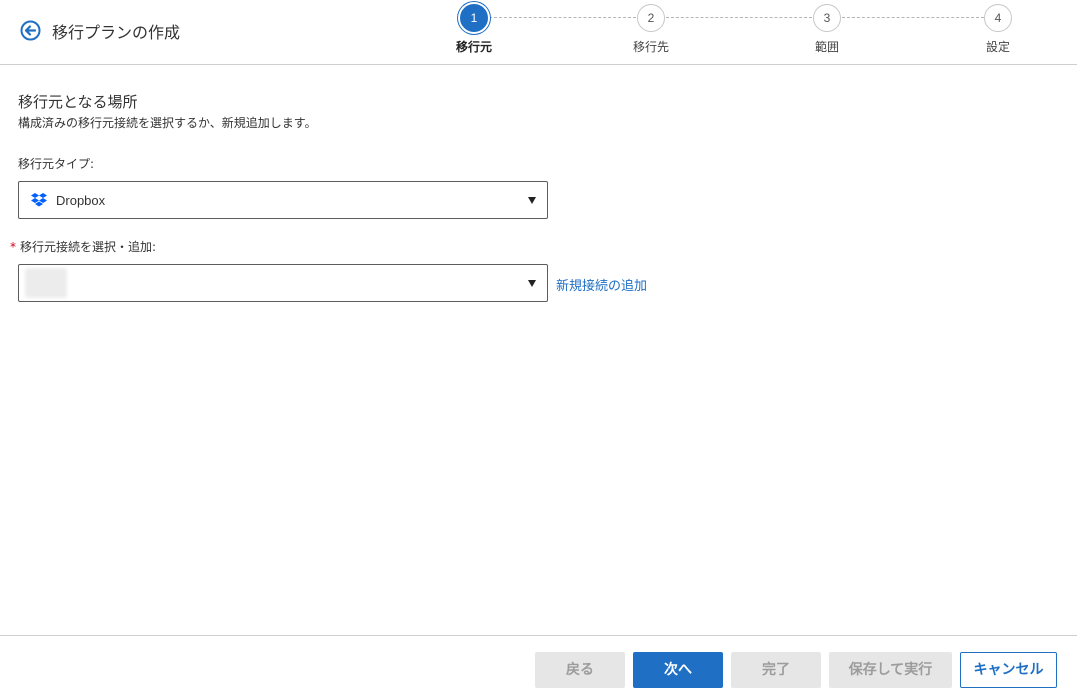 This screenshot has width=1077, height=695. I want to click on connection-label: * 移行元接続を選択・追加:, so click(83, 246).